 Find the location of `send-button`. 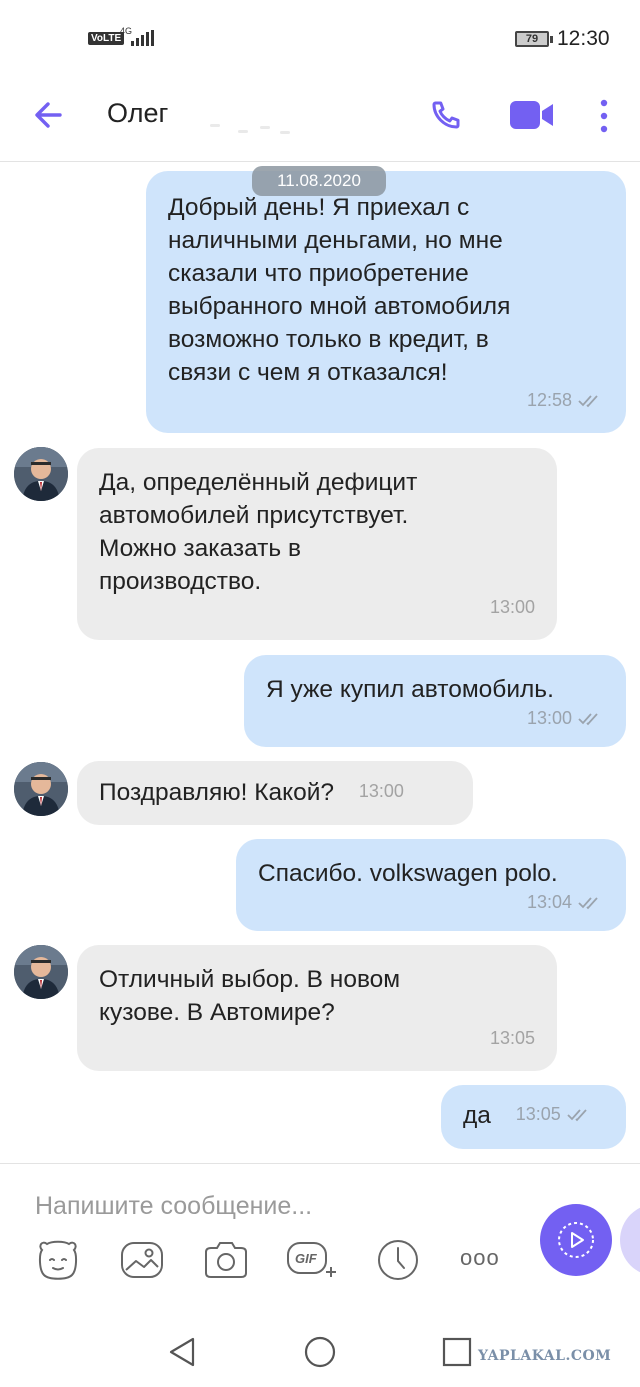

send-button is located at coordinates (576, 1240).